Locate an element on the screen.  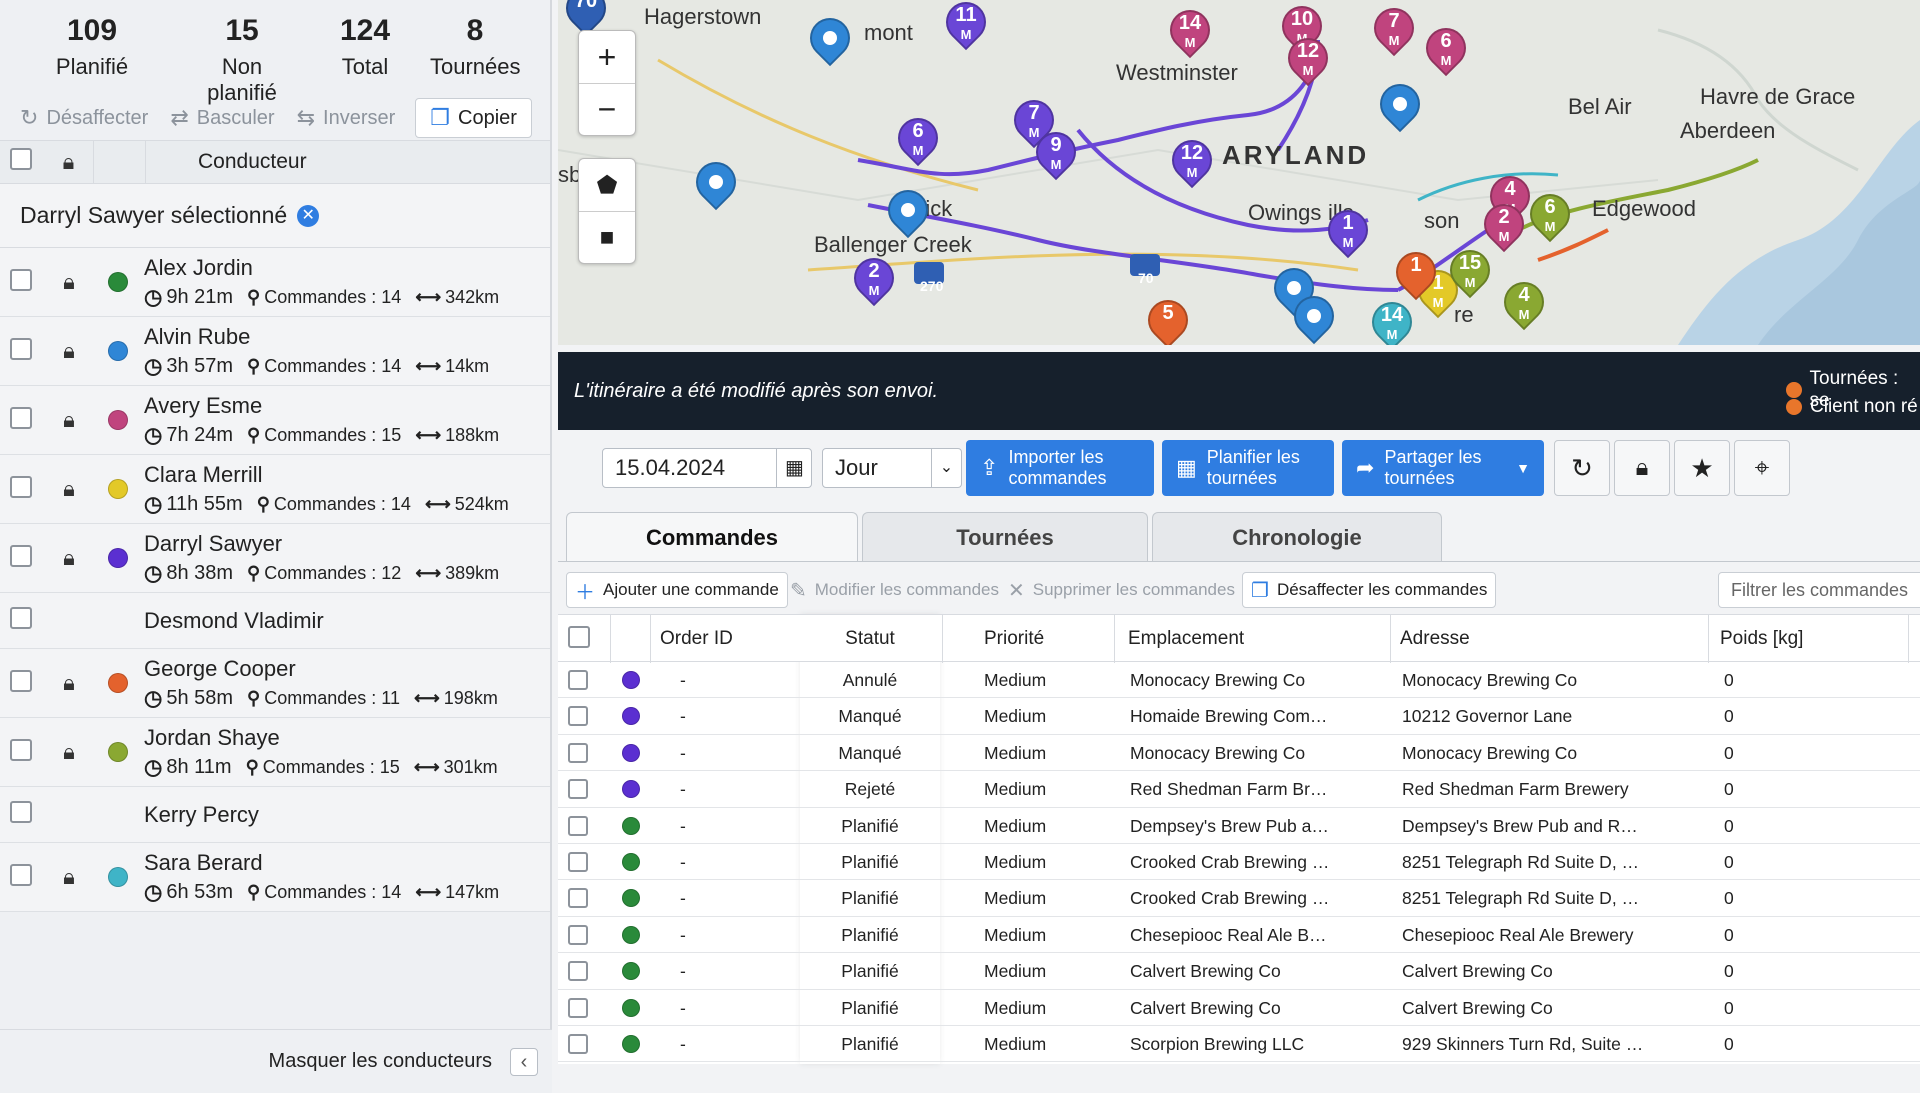
col-priority: Priorité is located at coordinates (1014, 639).